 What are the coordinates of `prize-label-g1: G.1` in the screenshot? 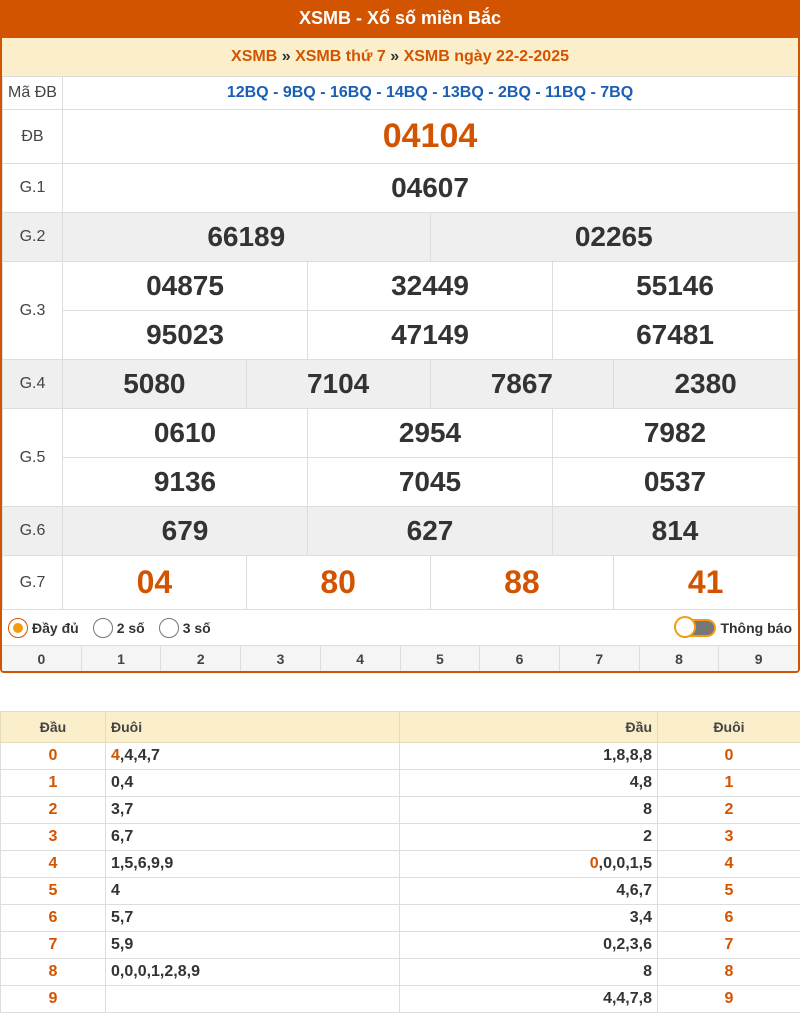 It's located at (32, 188).